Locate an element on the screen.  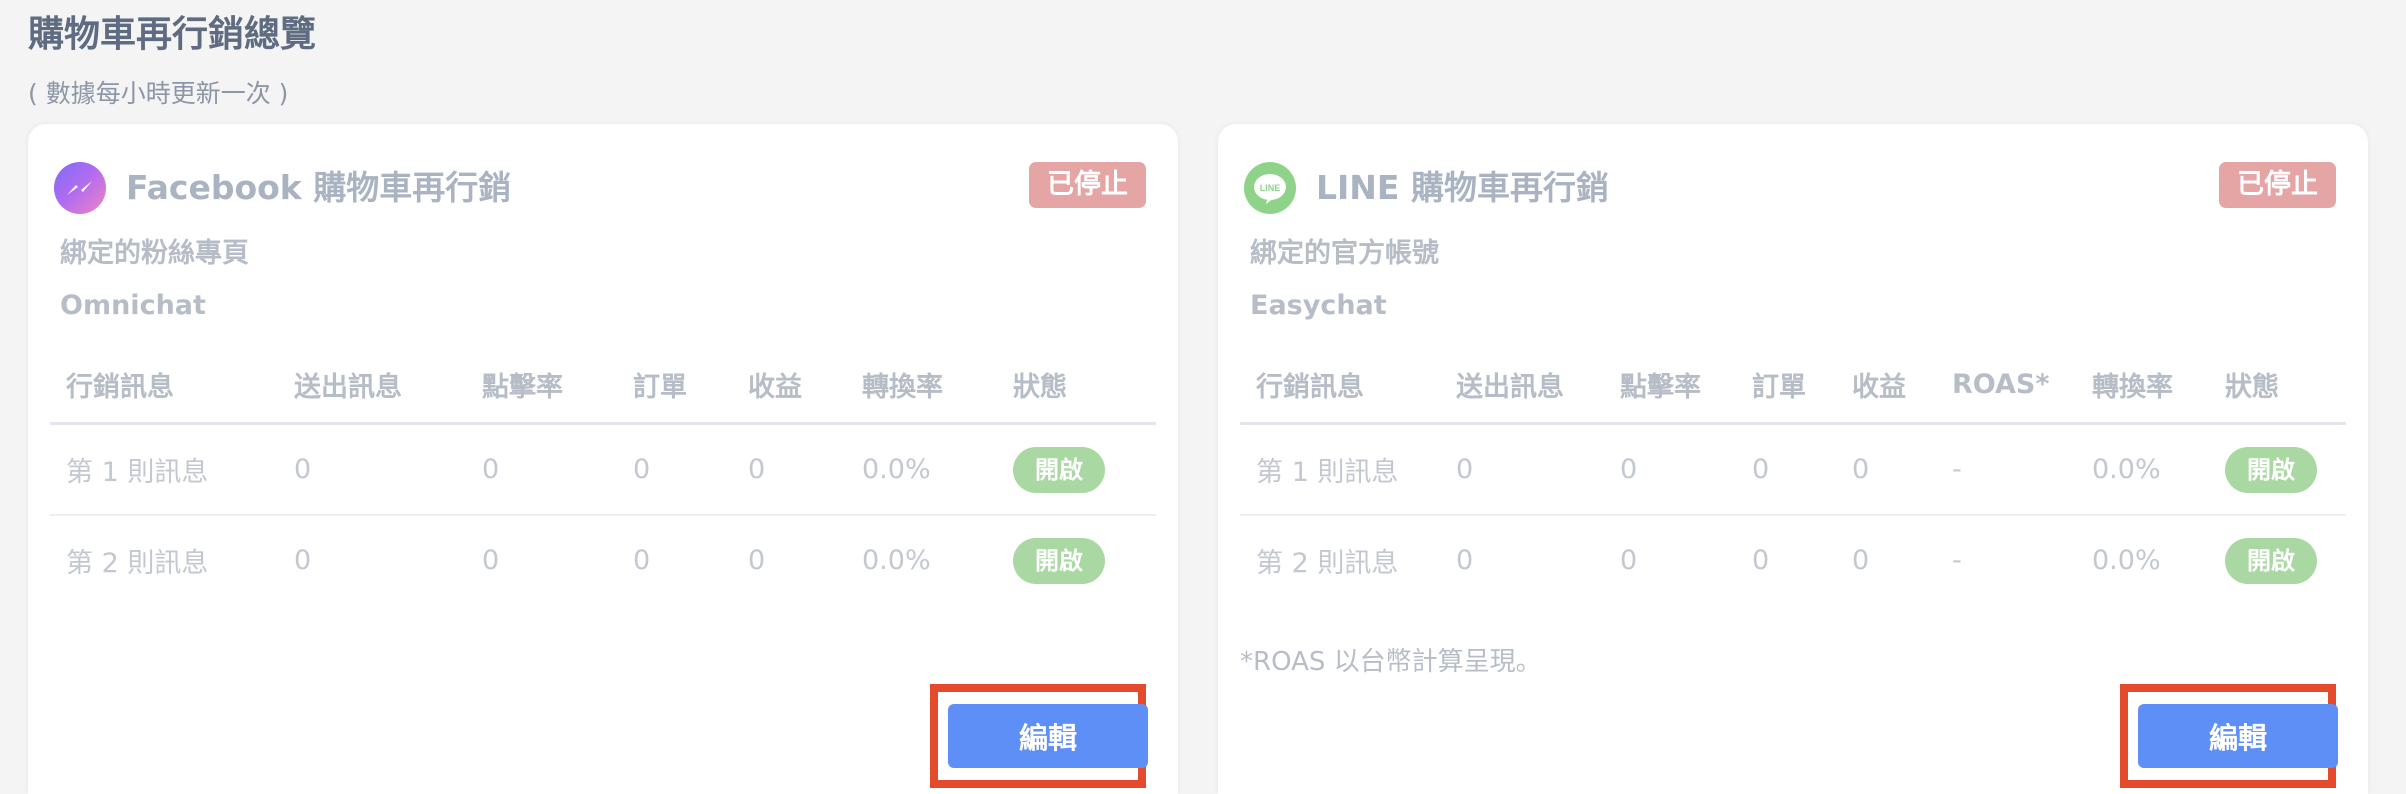
table-row: 第 1 則訊息 0 0 0 0 0.0% 開啟 is located at coordinates (603, 469).